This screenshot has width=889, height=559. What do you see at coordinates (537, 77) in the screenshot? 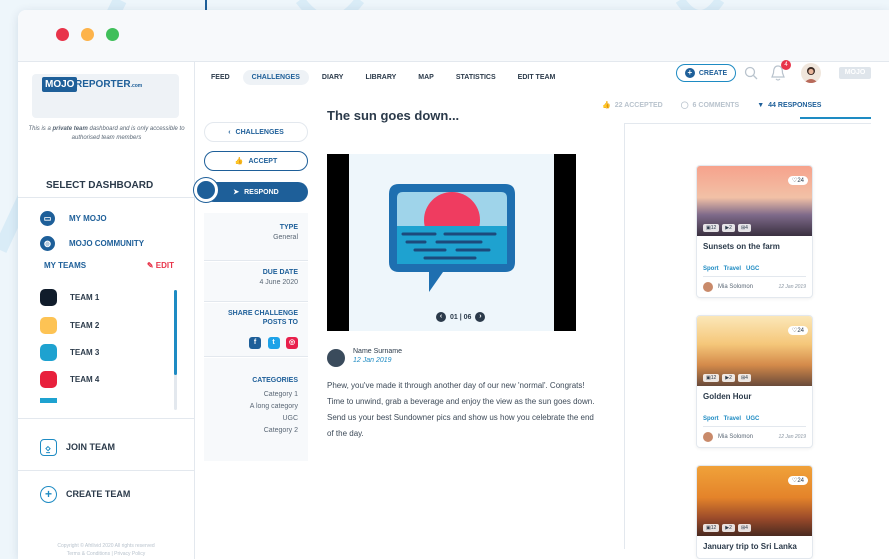
I see `nav-edit-team: EDIT TEAM` at bounding box center [537, 77].